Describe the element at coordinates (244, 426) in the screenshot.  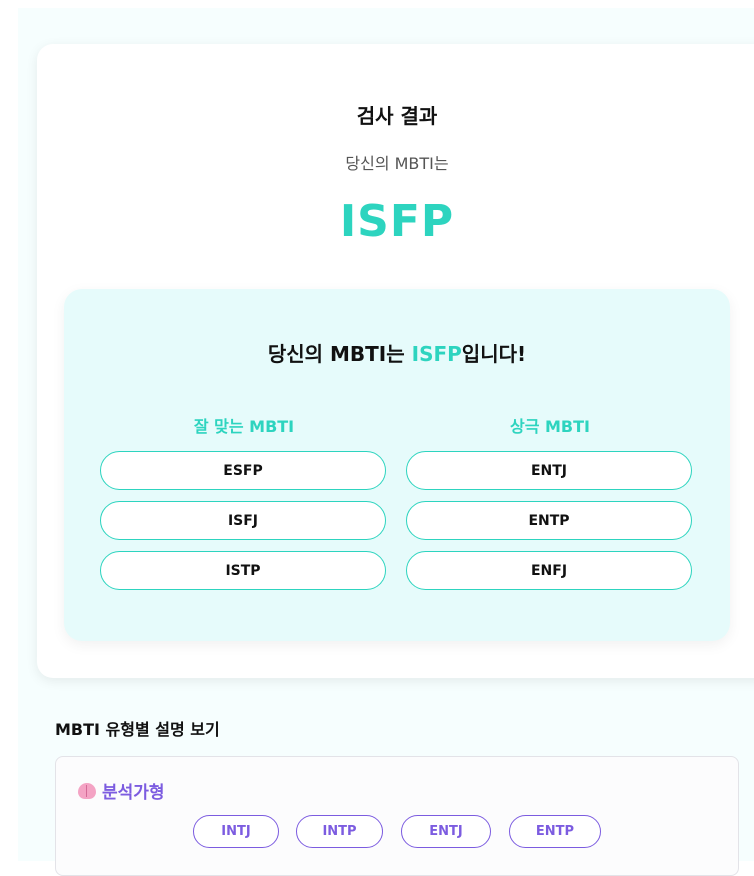
I see `good-match-title: 잘 맞는 MBTI` at that location.